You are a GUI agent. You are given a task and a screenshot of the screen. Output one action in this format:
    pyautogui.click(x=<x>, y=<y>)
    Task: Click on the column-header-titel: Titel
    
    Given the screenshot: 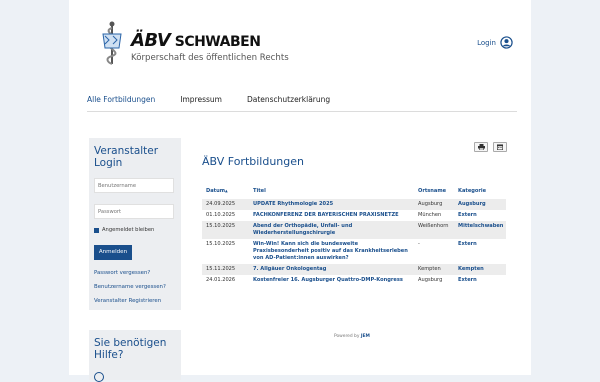 What is the action you would take?
    pyautogui.click(x=331, y=192)
    